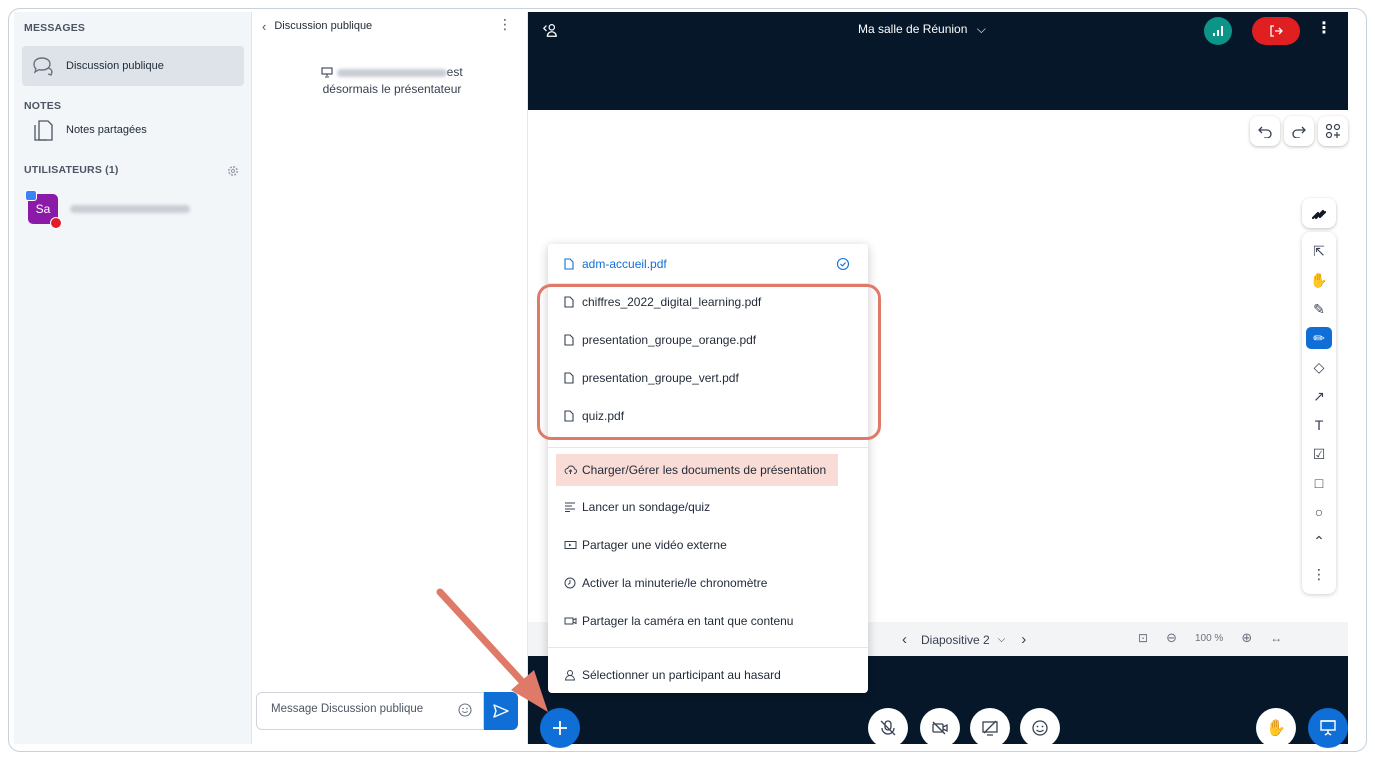 Image resolution: width=1375 pixels, height=758 pixels. Describe the element at coordinates (106, 130) in the screenshot. I see `sidebar-item-label: Notes partagées` at that location.